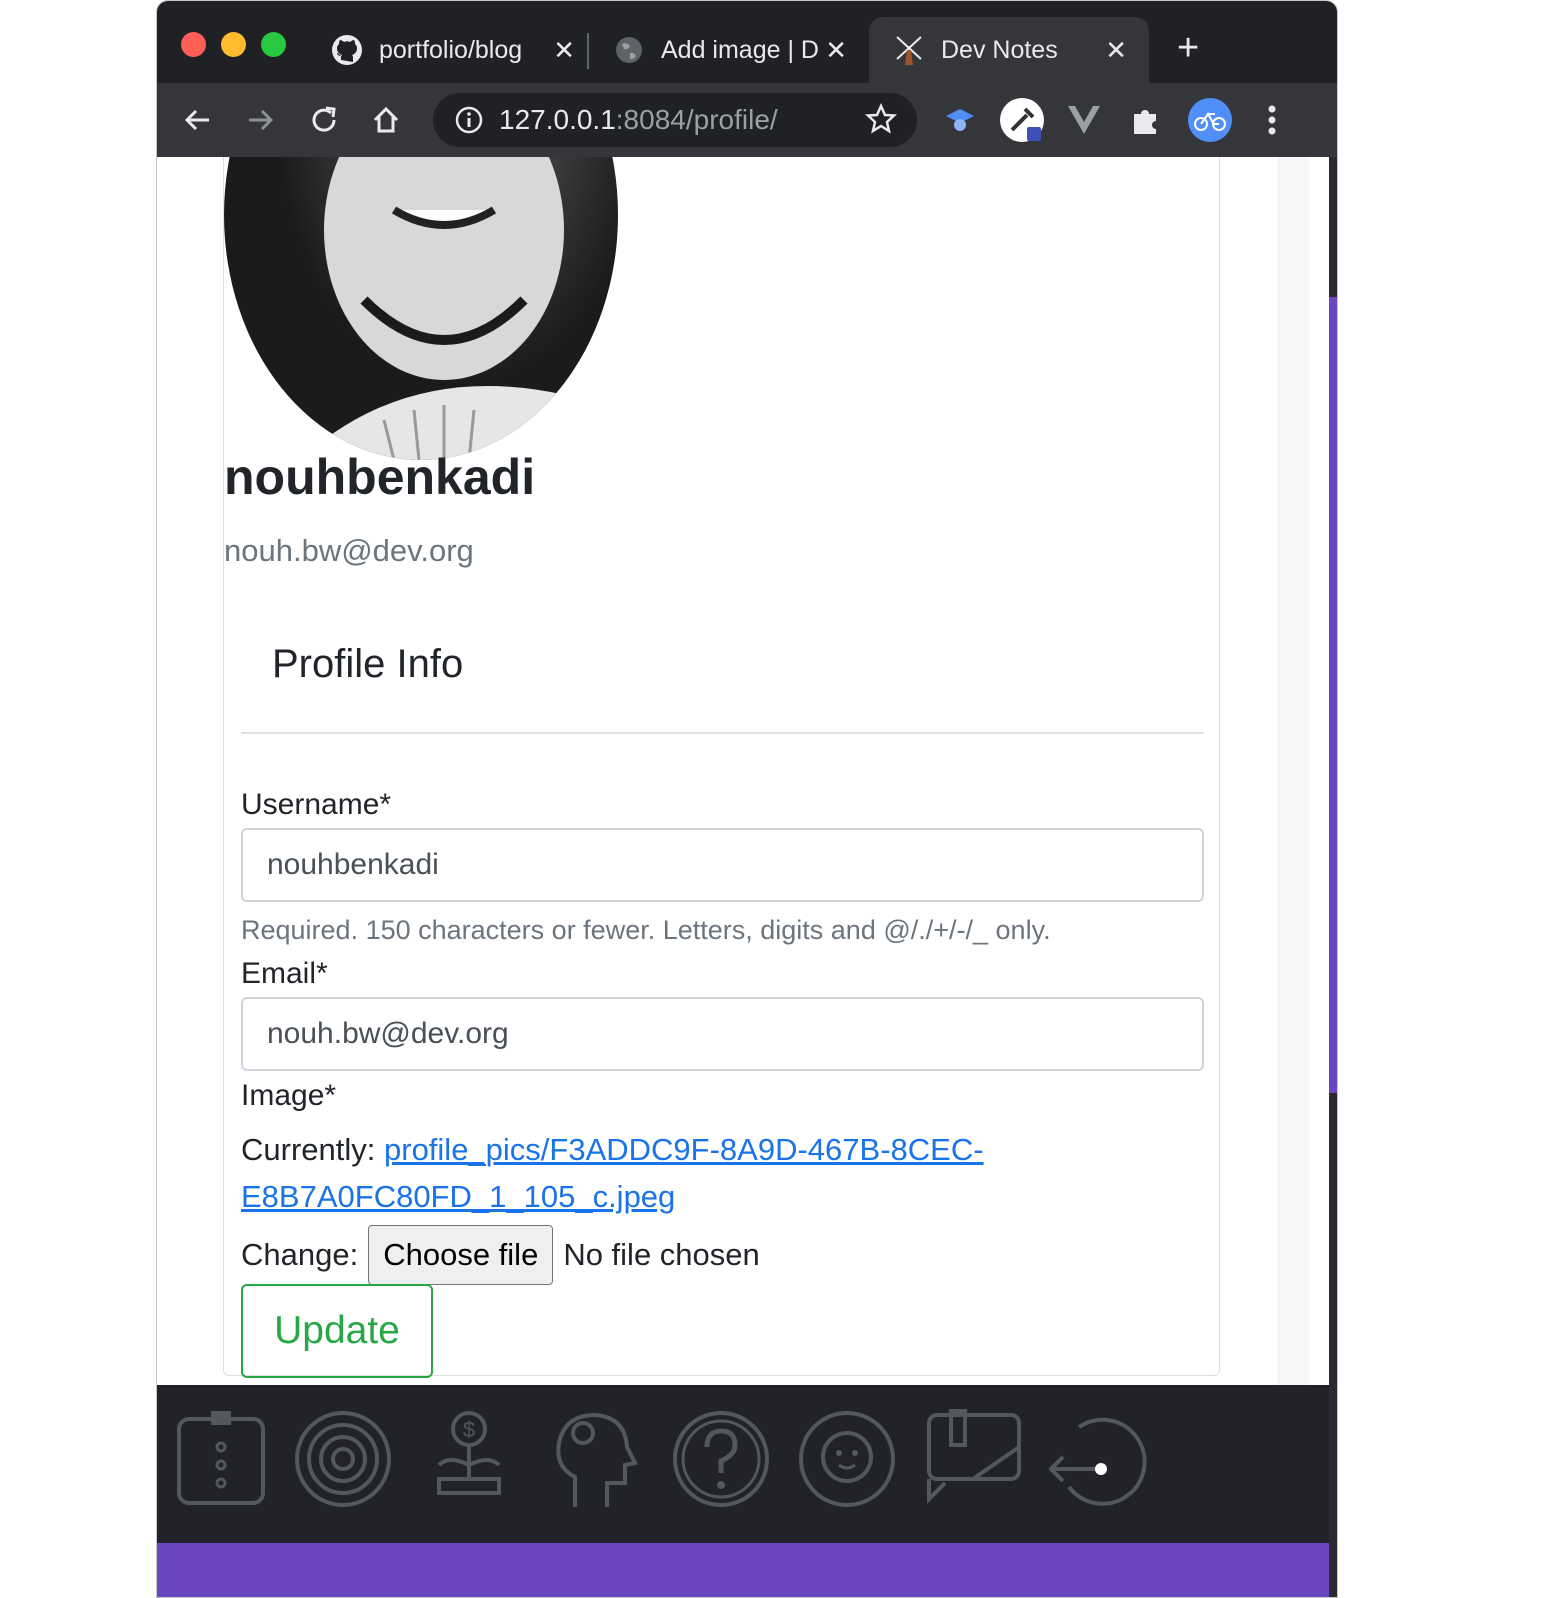 This screenshot has height=1598, width=1542. I want to click on url-host: 127.0.0.1, so click(557, 119).